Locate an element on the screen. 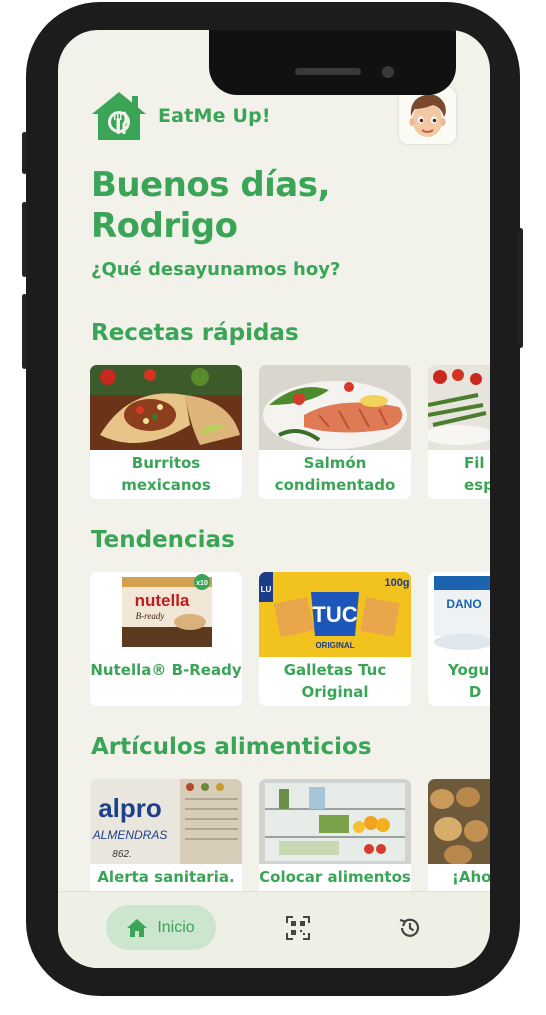 This screenshot has height=1015, width=546. salmon-photo is located at coordinates (335, 407).